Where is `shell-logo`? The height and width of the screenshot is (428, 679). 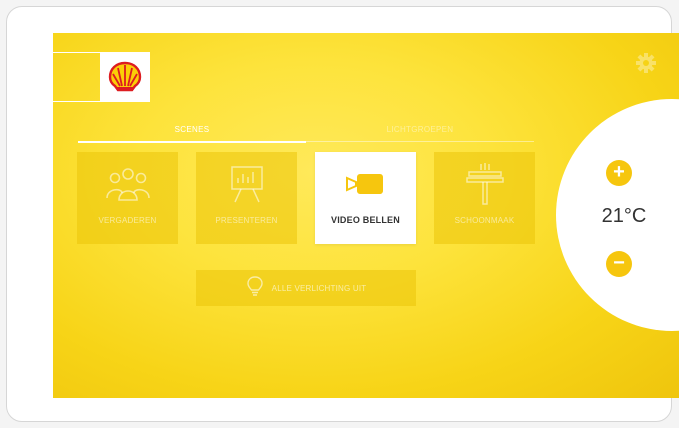 shell-logo is located at coordinates (125, 77).